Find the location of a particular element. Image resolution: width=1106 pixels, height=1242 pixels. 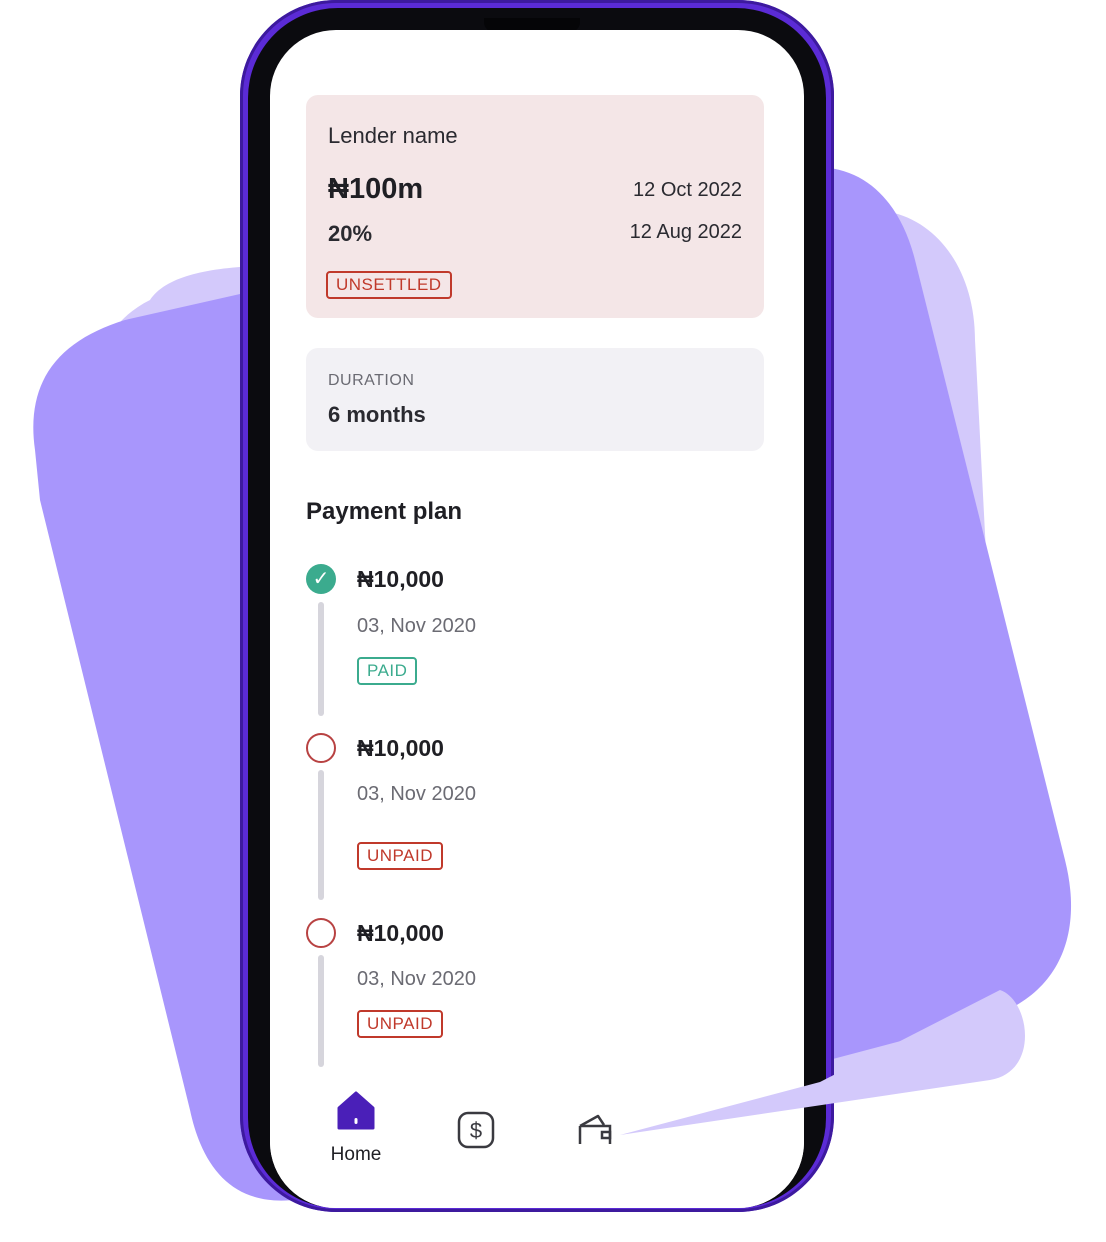

duration-label: DURATION is located at coordinates (371, 380).